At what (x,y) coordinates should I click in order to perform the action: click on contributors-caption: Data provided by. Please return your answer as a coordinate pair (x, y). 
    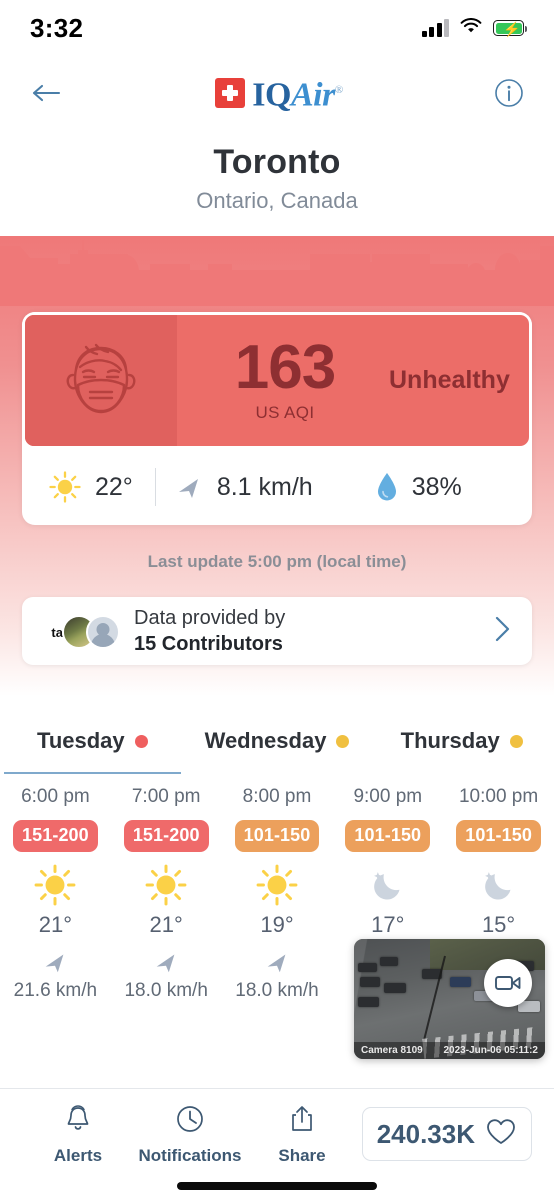
    Looking at the image, I should click on (210, 617).